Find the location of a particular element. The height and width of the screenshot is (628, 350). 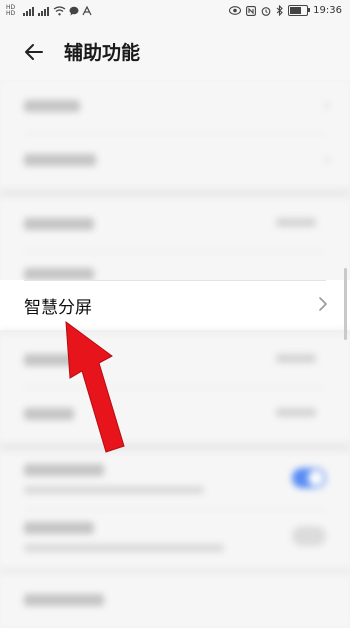

status-bar: HD HD 19:36 is located at coordinates (175, 12).